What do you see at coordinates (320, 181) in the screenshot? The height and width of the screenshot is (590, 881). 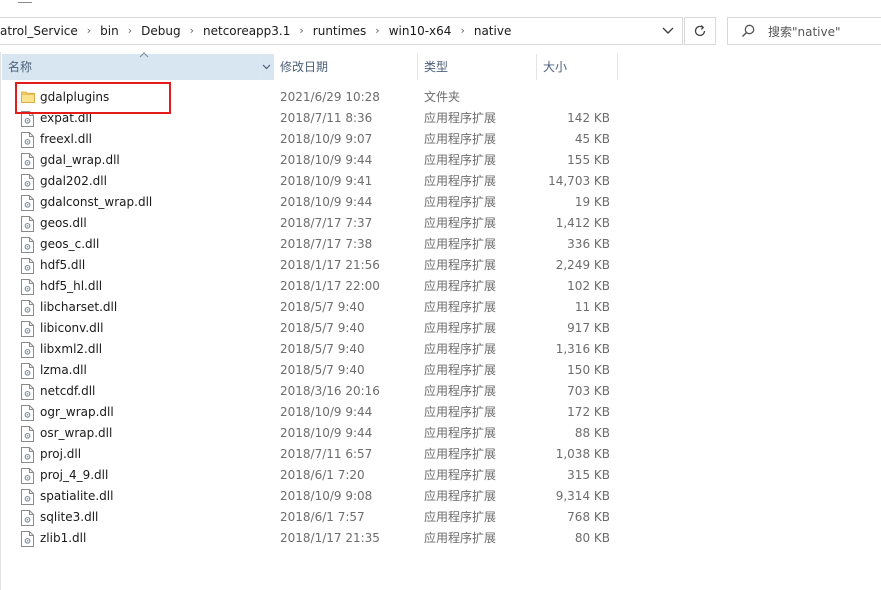 I see `file-row: gdal202.dll 2018/10/9 9:41 应用程序扩展 14,703 KB` at bounding box center [320, 181].